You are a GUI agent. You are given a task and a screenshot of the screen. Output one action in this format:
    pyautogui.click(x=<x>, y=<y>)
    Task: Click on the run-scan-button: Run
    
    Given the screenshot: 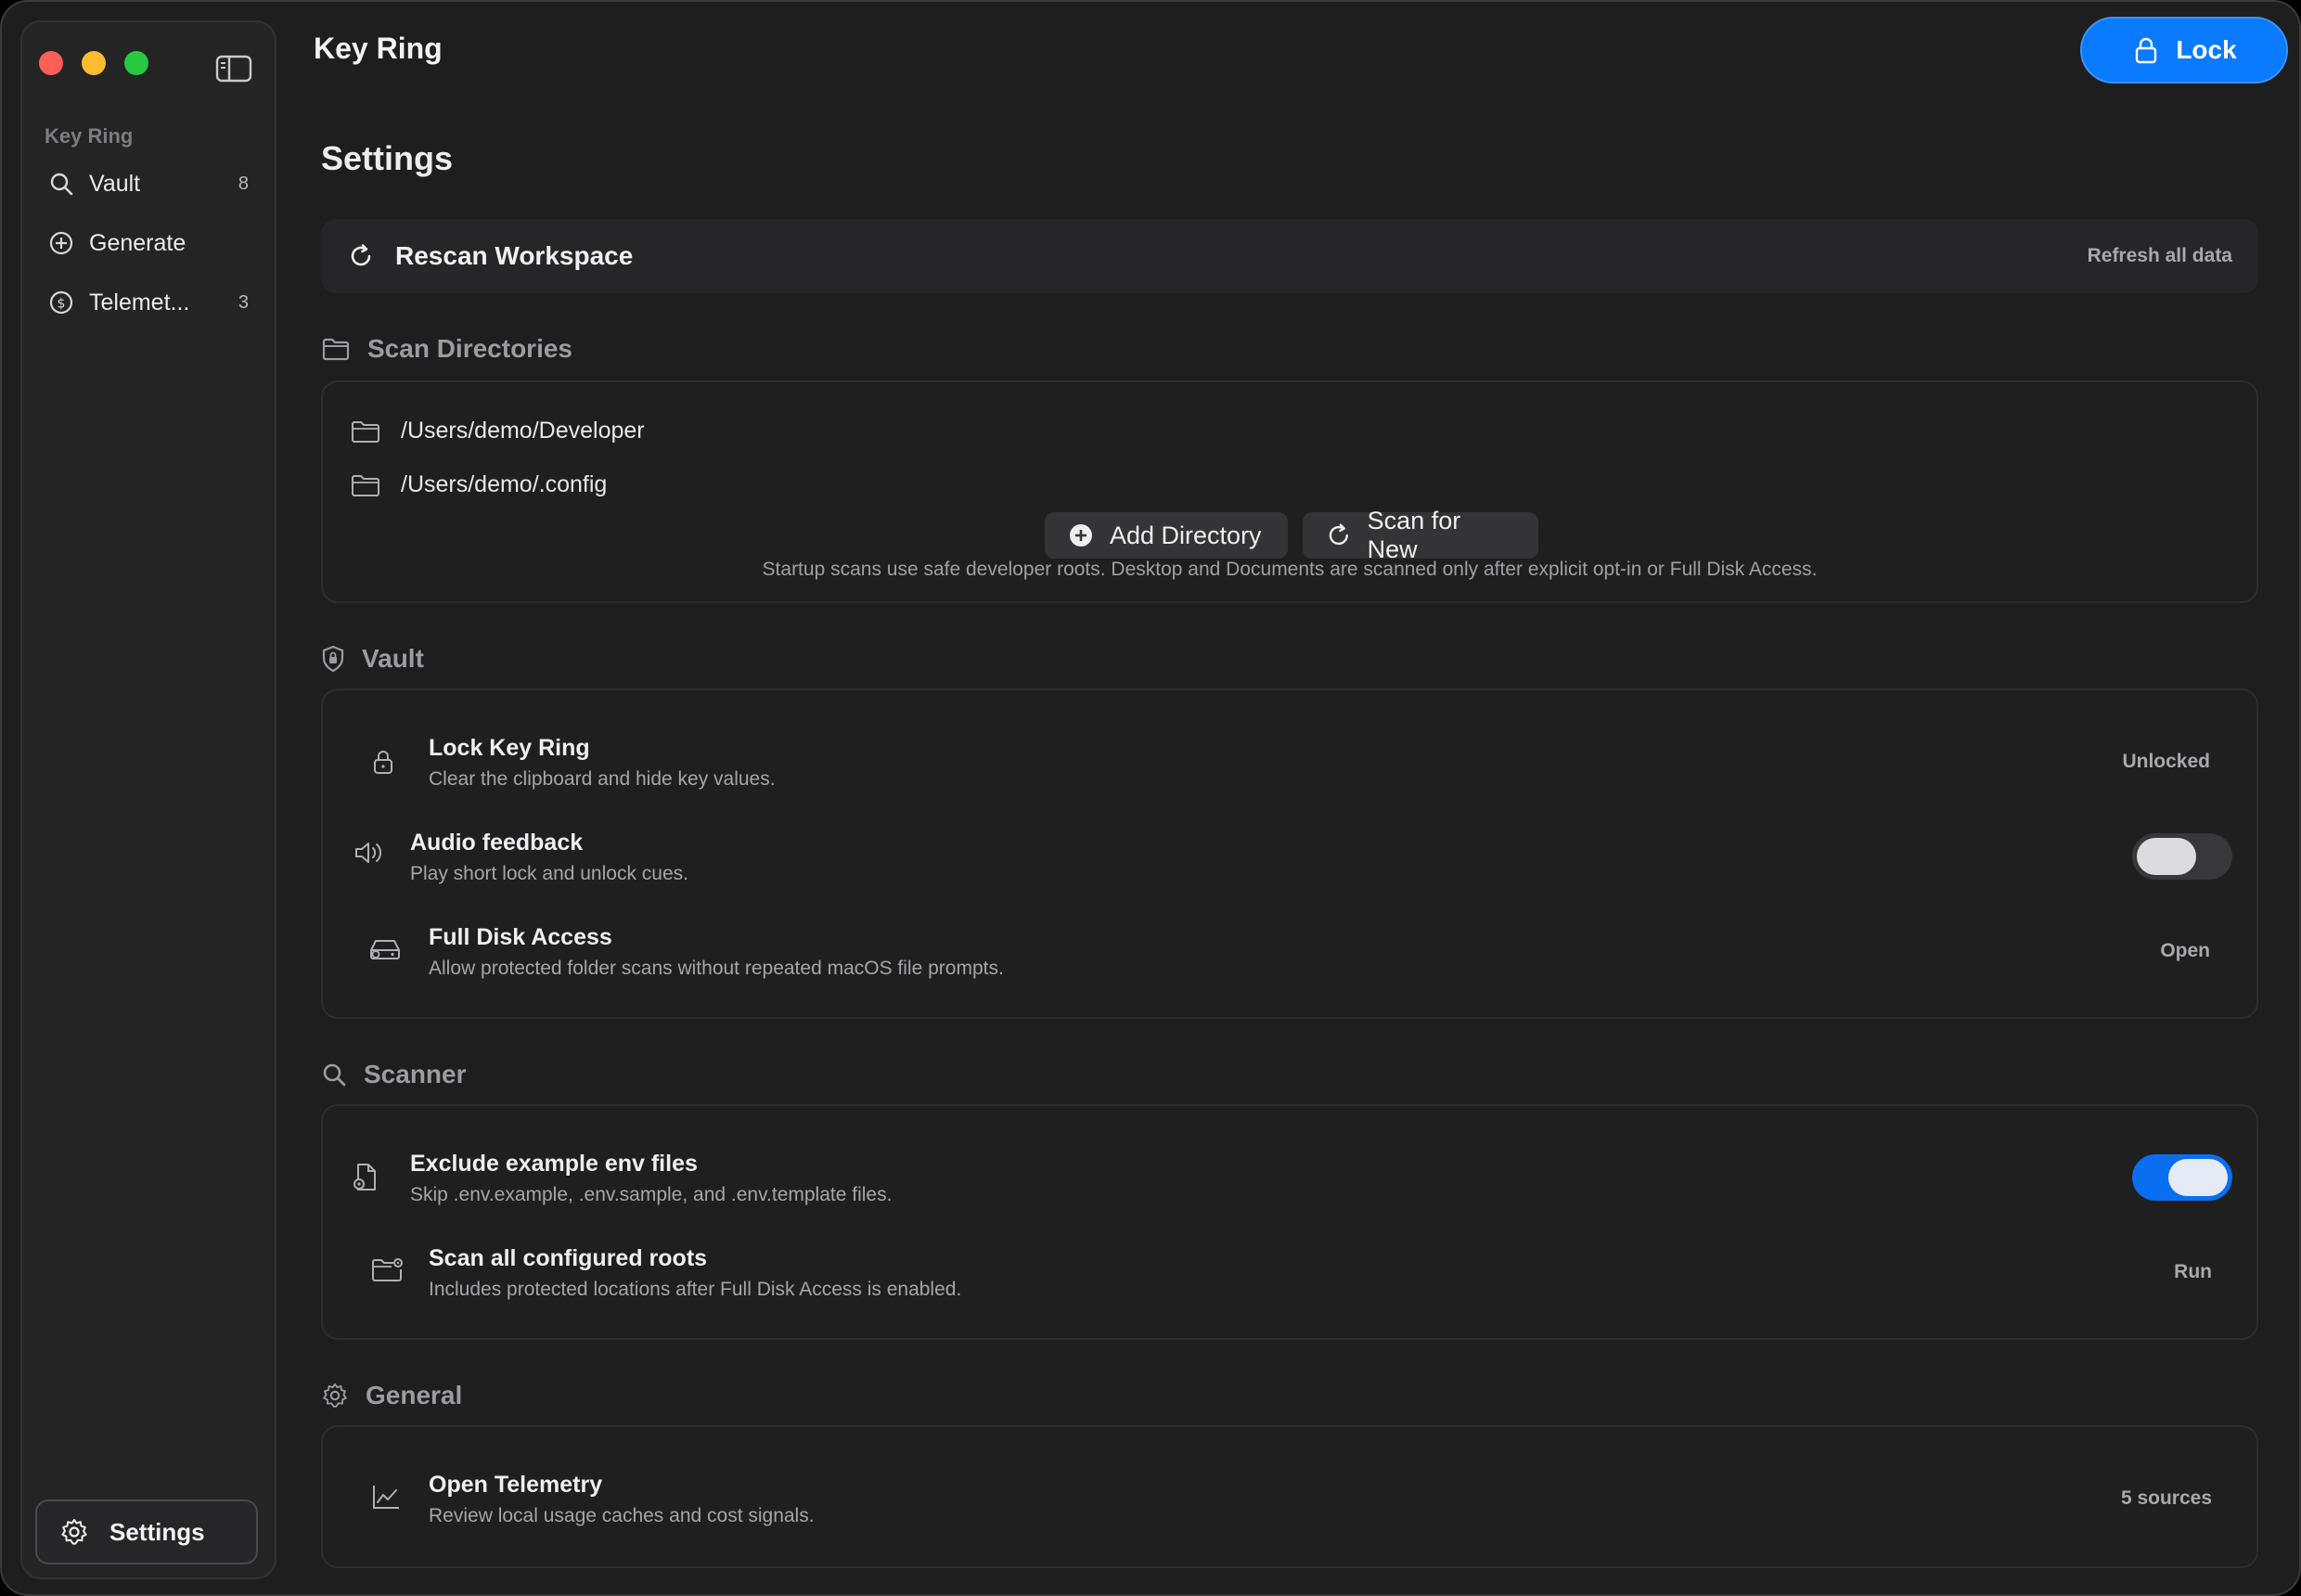 What is the action you would take?
    pyautogui.click(x=2193, y=1272)
    